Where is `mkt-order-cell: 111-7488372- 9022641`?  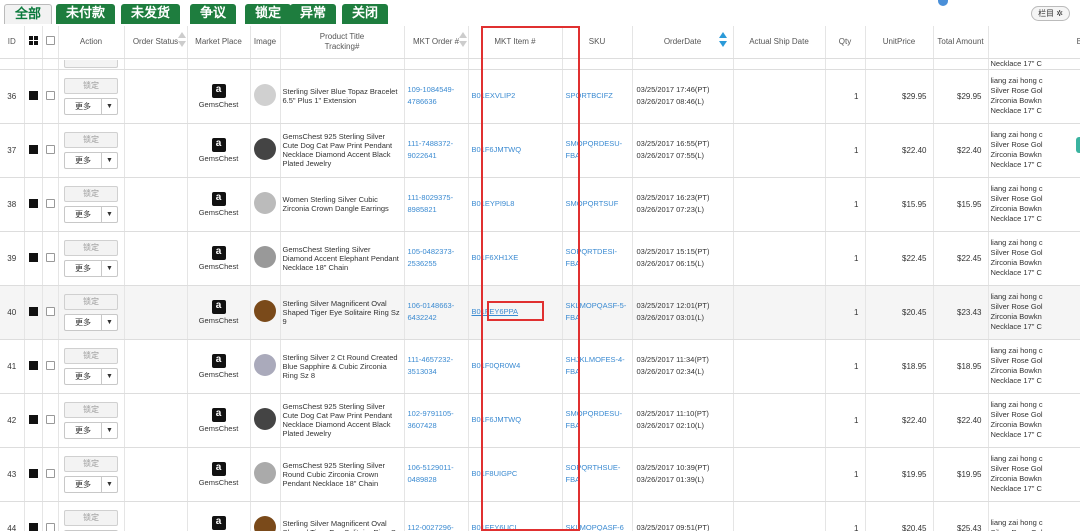
mkt-order-cell: 111-7488372- 9022641 is located at coordinates (436, 150).